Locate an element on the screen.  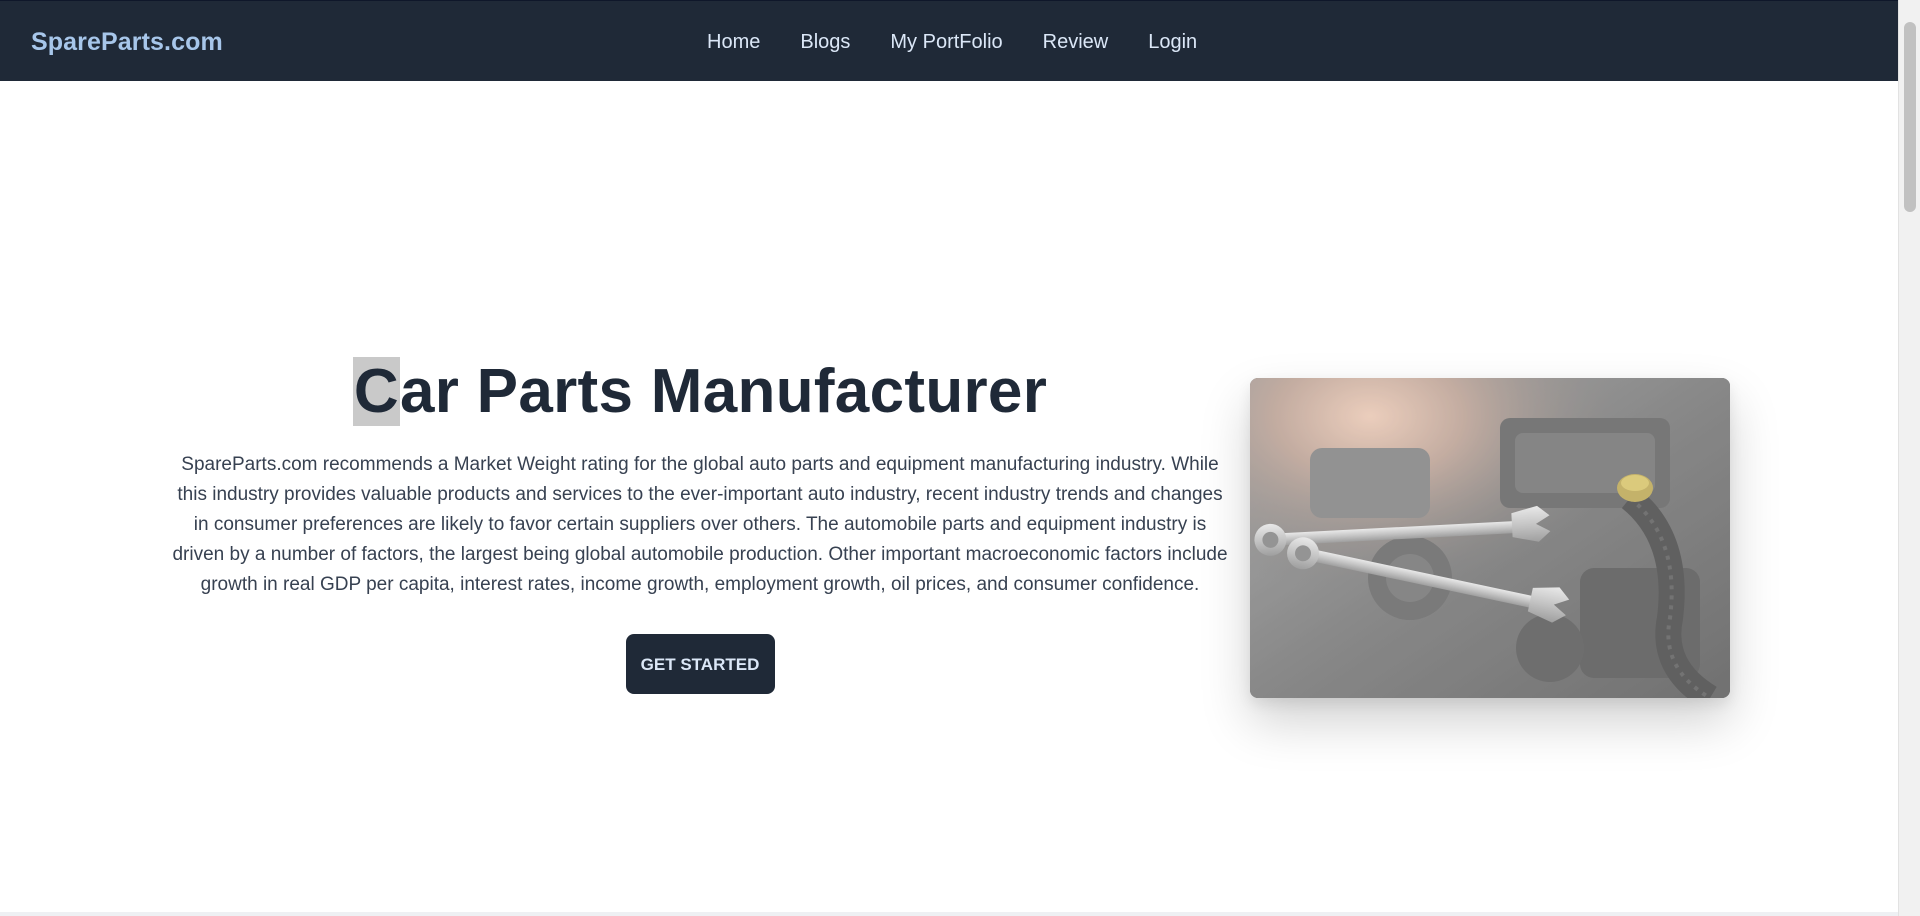
nav-link-review: Review is located at coordinates (1076, 42).